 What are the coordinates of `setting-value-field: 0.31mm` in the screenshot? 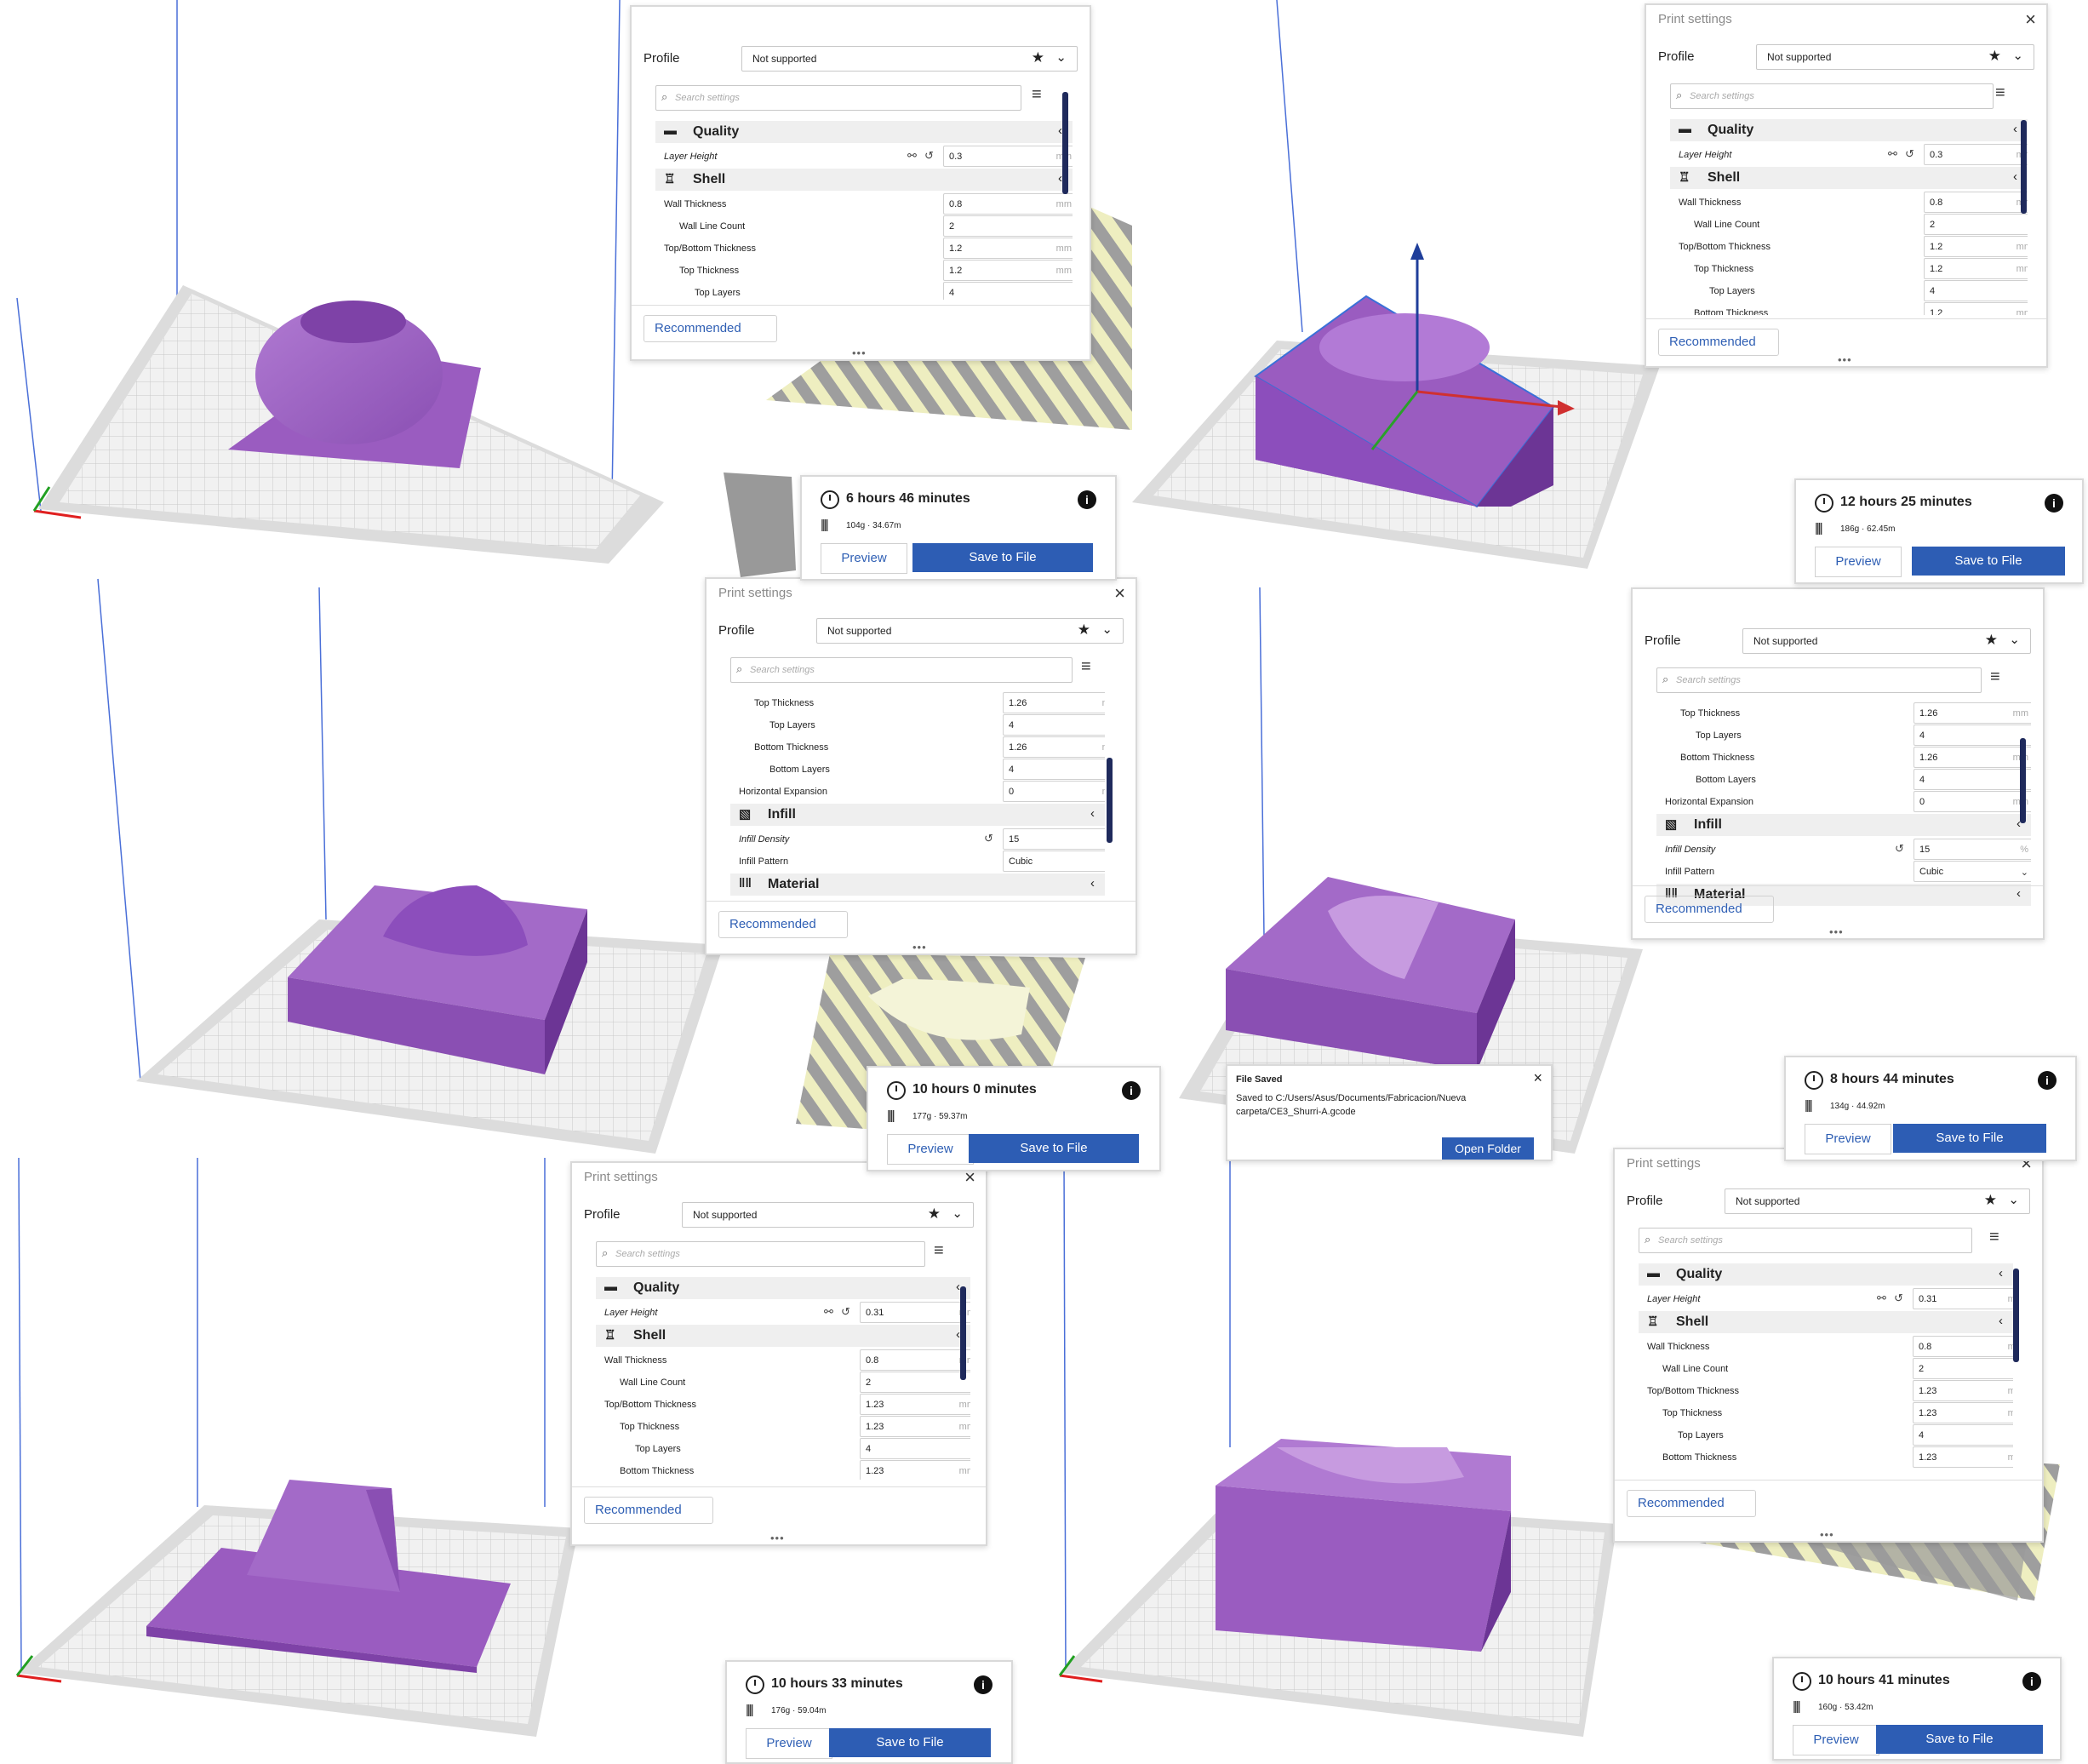 It's located at (1963, 1298).